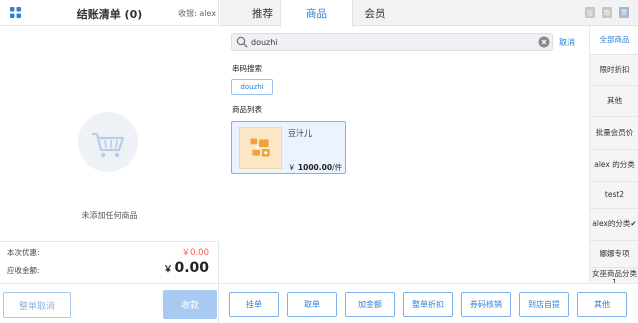 This screenshot has height=323, width=638. Describe the element at coordinates (607, 12) in the screenshot. I see `fetch-shortcut-button: 取` at that location.